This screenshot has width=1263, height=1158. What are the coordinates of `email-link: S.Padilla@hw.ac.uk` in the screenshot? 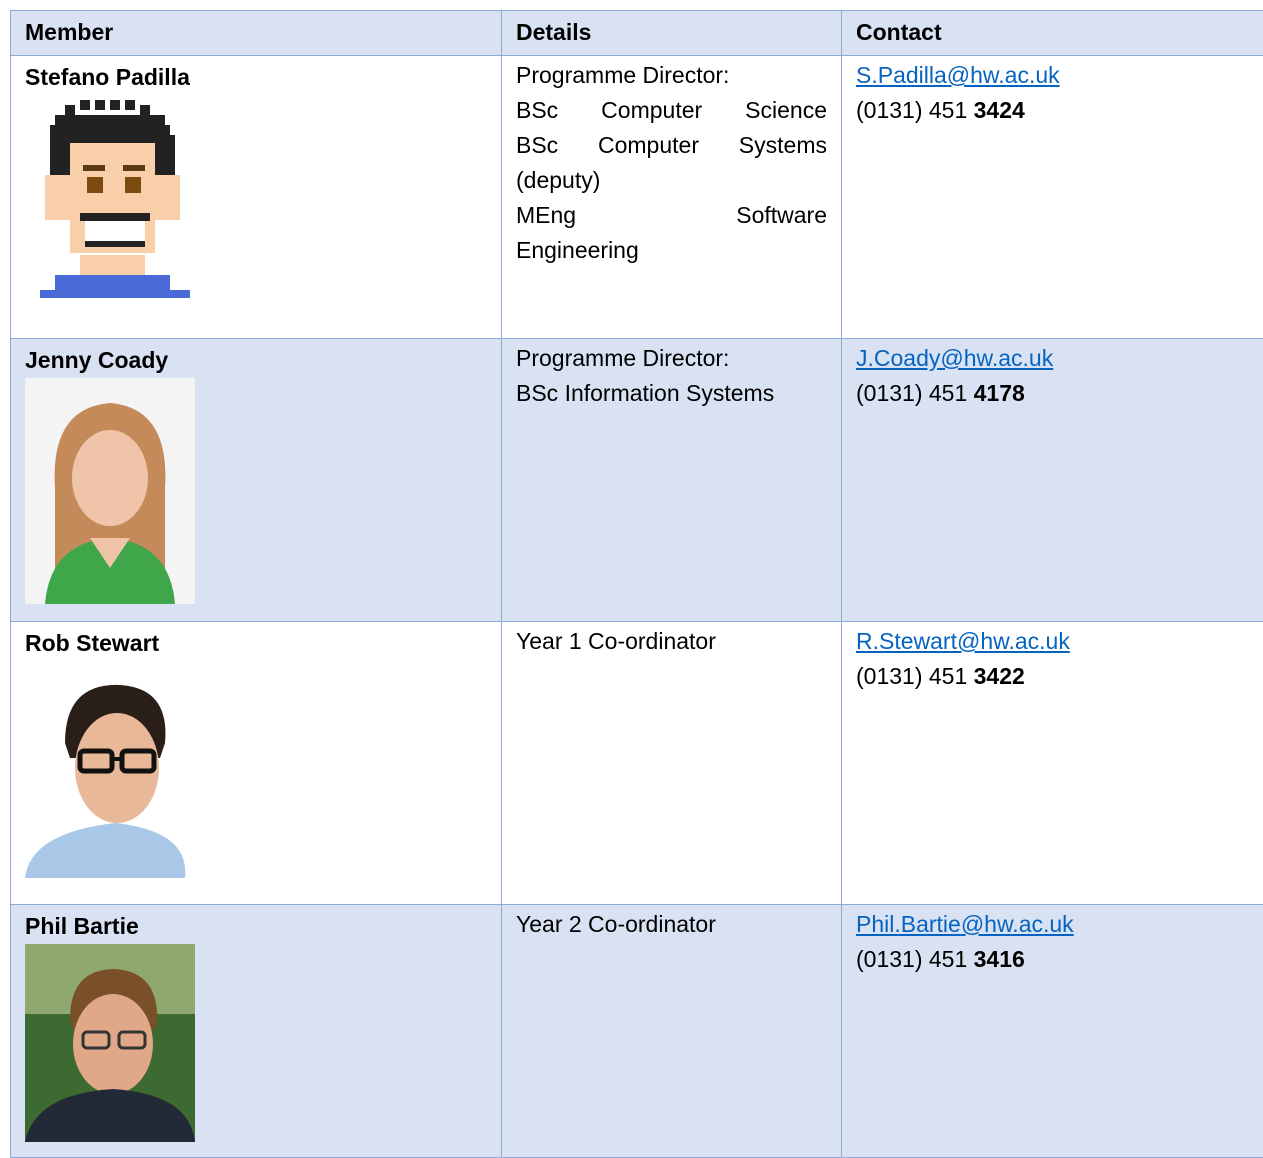 It's located at (1053, 75).